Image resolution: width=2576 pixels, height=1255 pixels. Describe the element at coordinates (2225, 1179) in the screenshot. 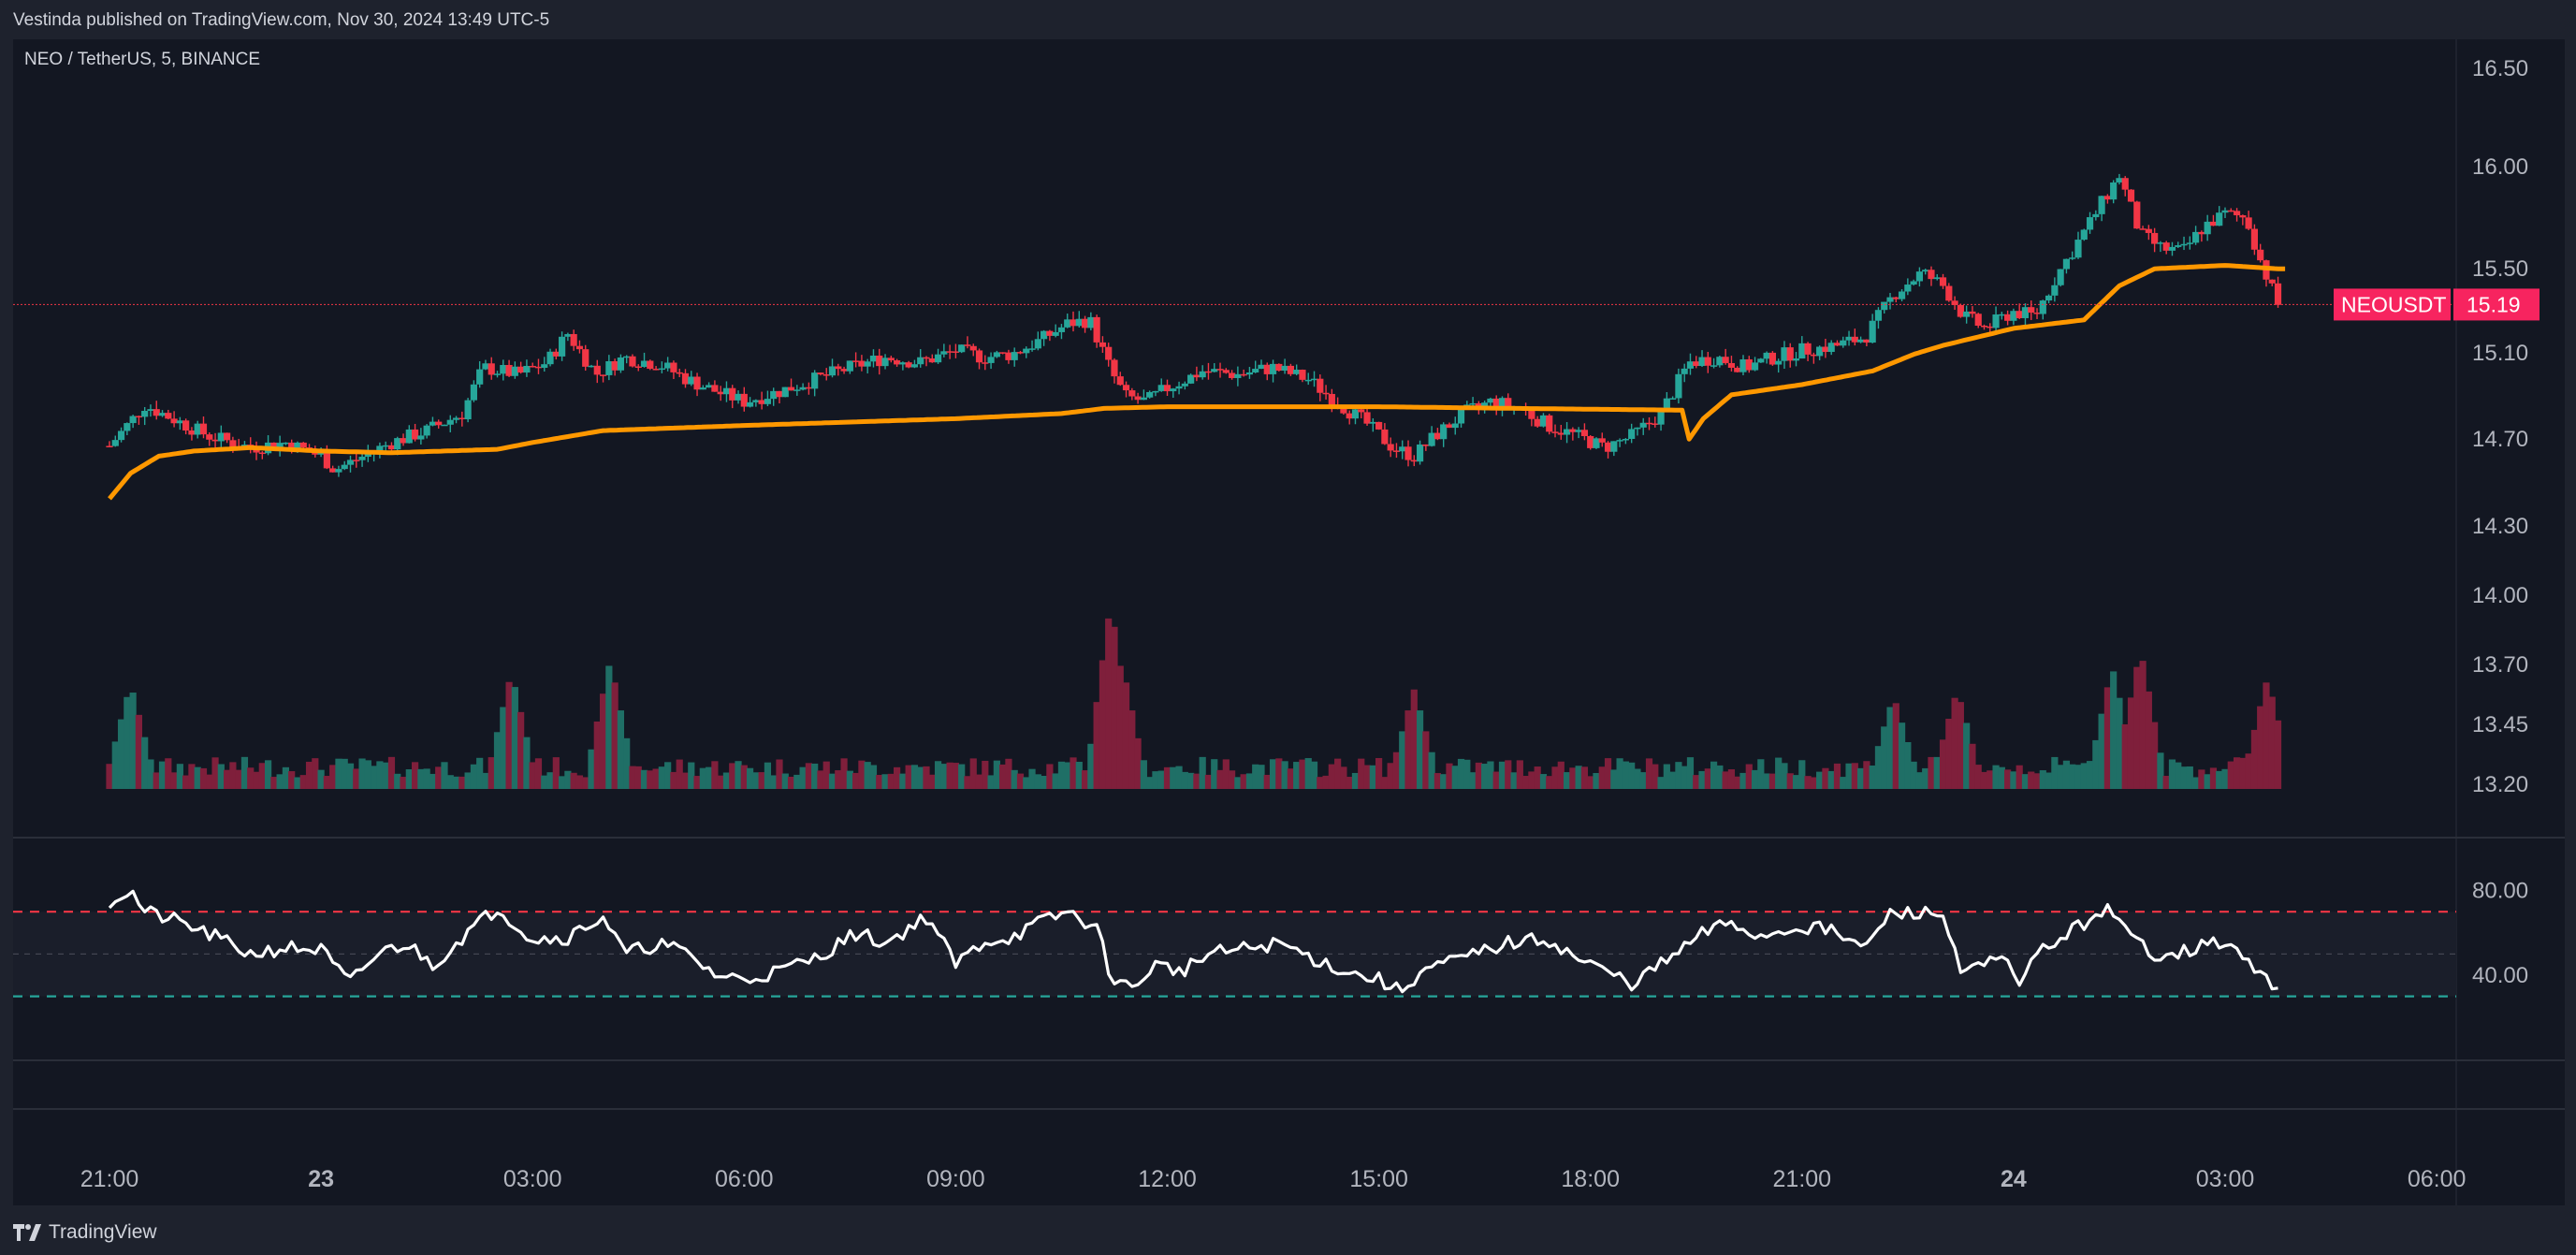

I see `time-tick-label: 03:00` at that location.